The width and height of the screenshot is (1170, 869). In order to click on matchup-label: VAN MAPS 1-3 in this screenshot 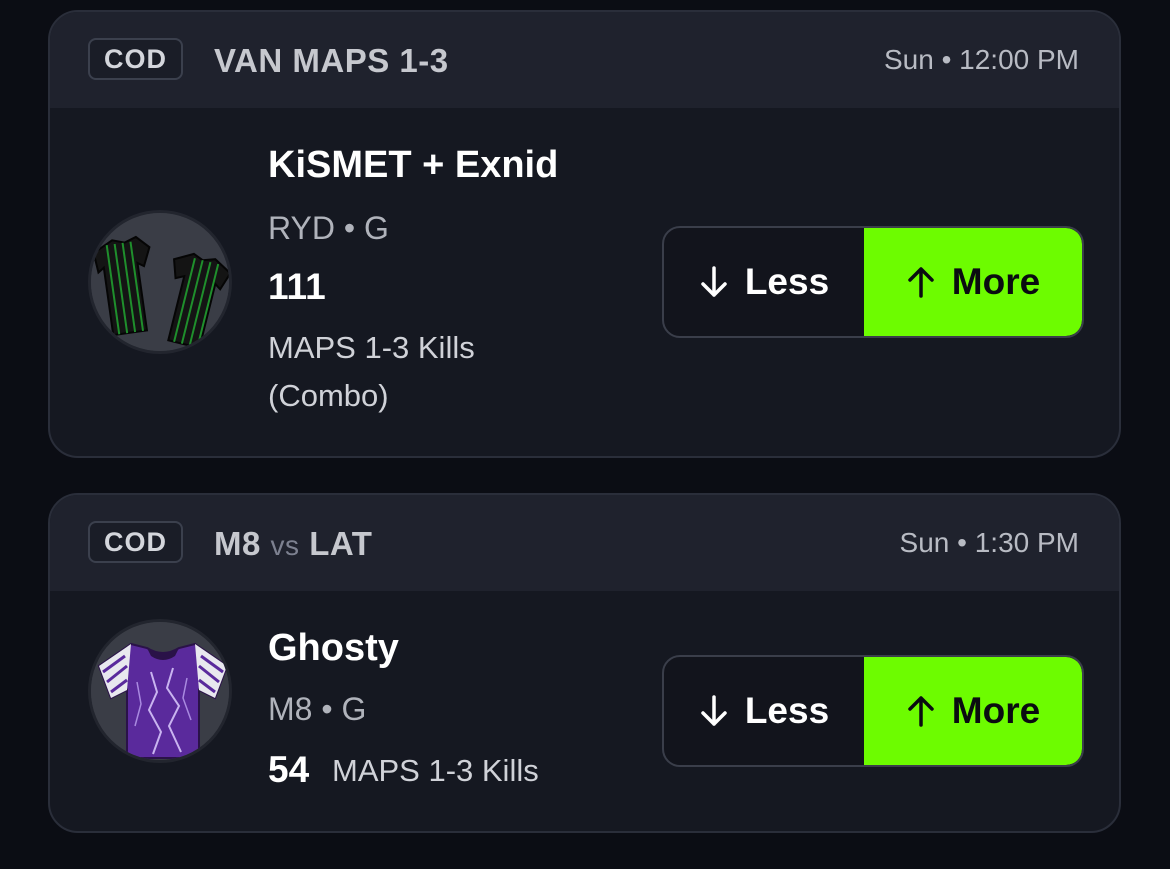, I will do `click(331, 60)`.